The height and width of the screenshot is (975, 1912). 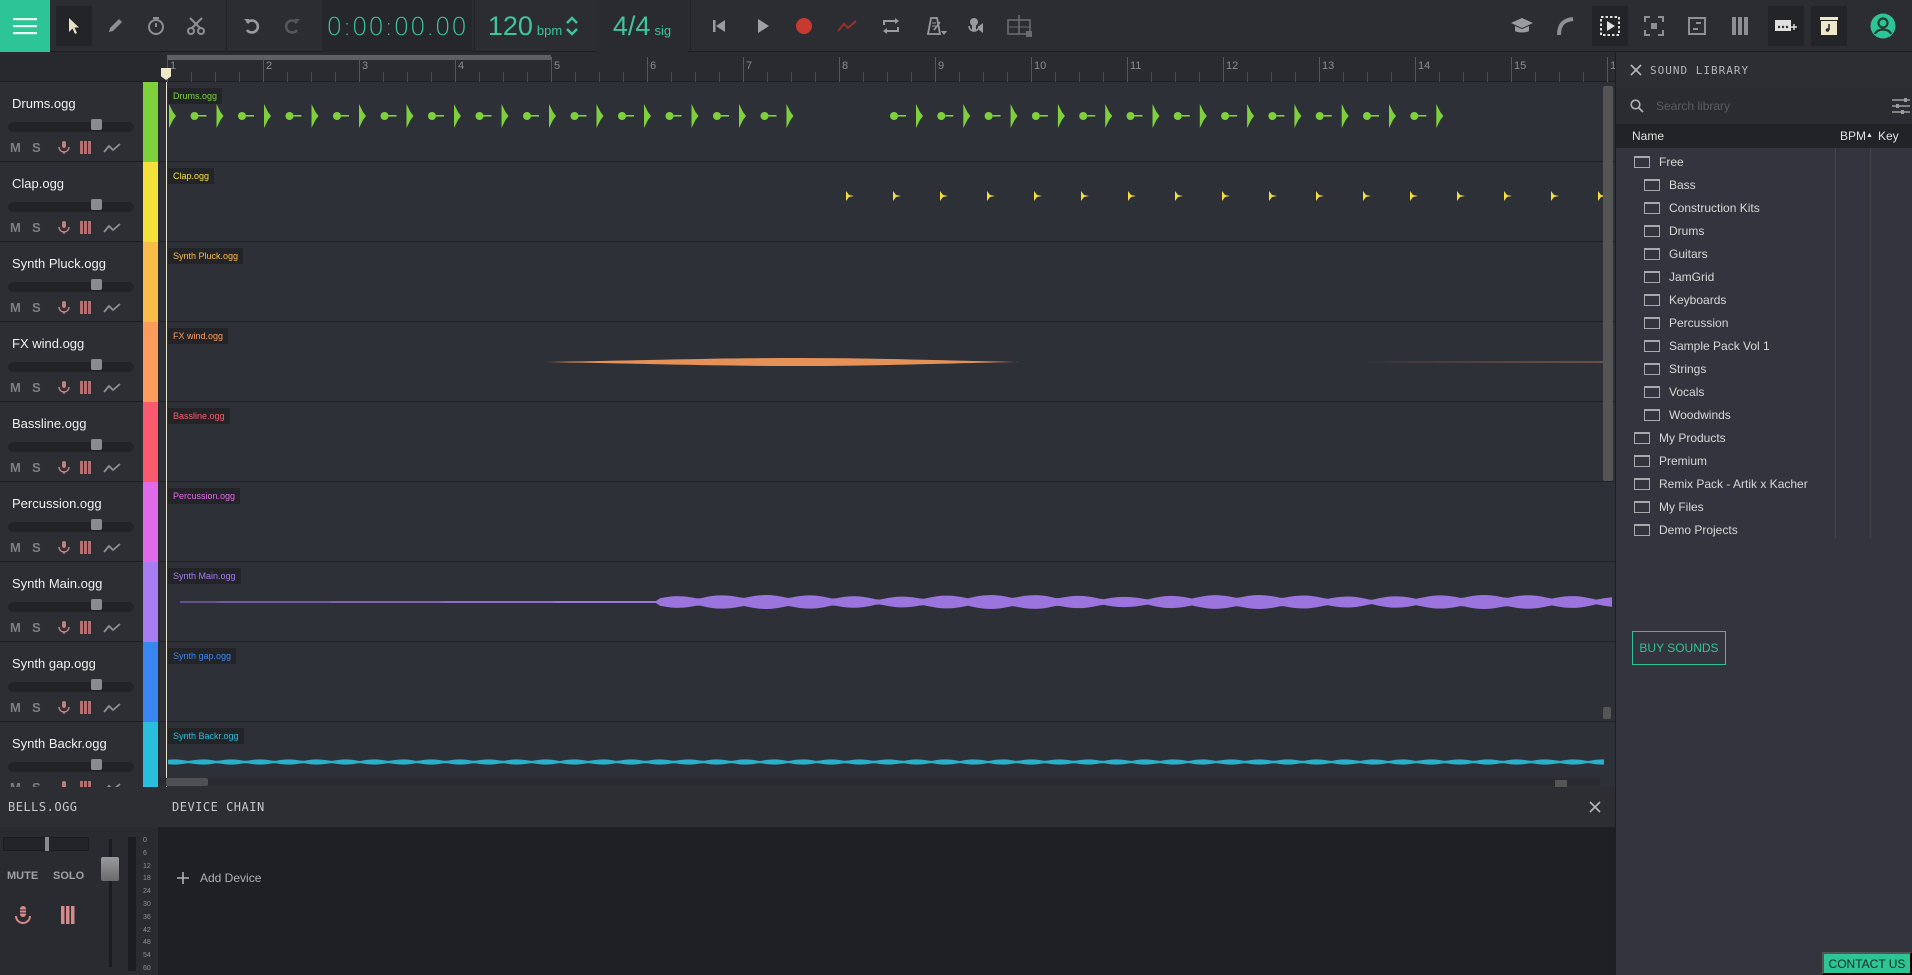 What do you see at coordinates (887, 442) in the screenshot?
I see `track-lane: Bassline.ogg` at bounding box center [887, 442].